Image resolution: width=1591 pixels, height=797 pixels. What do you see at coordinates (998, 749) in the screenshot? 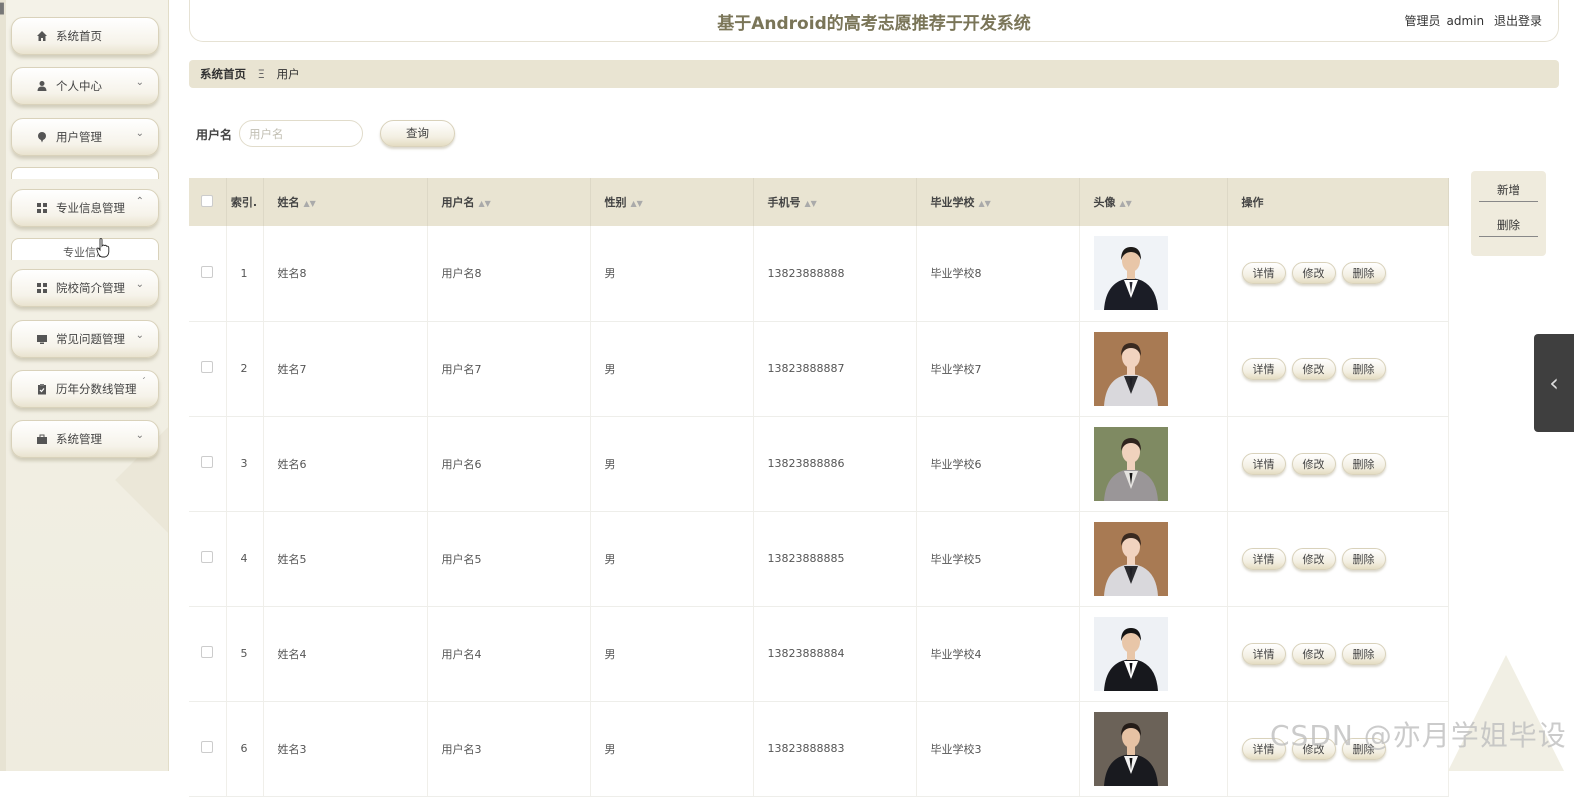
I see `cell-school: 毕业学校3` at bounding box center [998, 749].